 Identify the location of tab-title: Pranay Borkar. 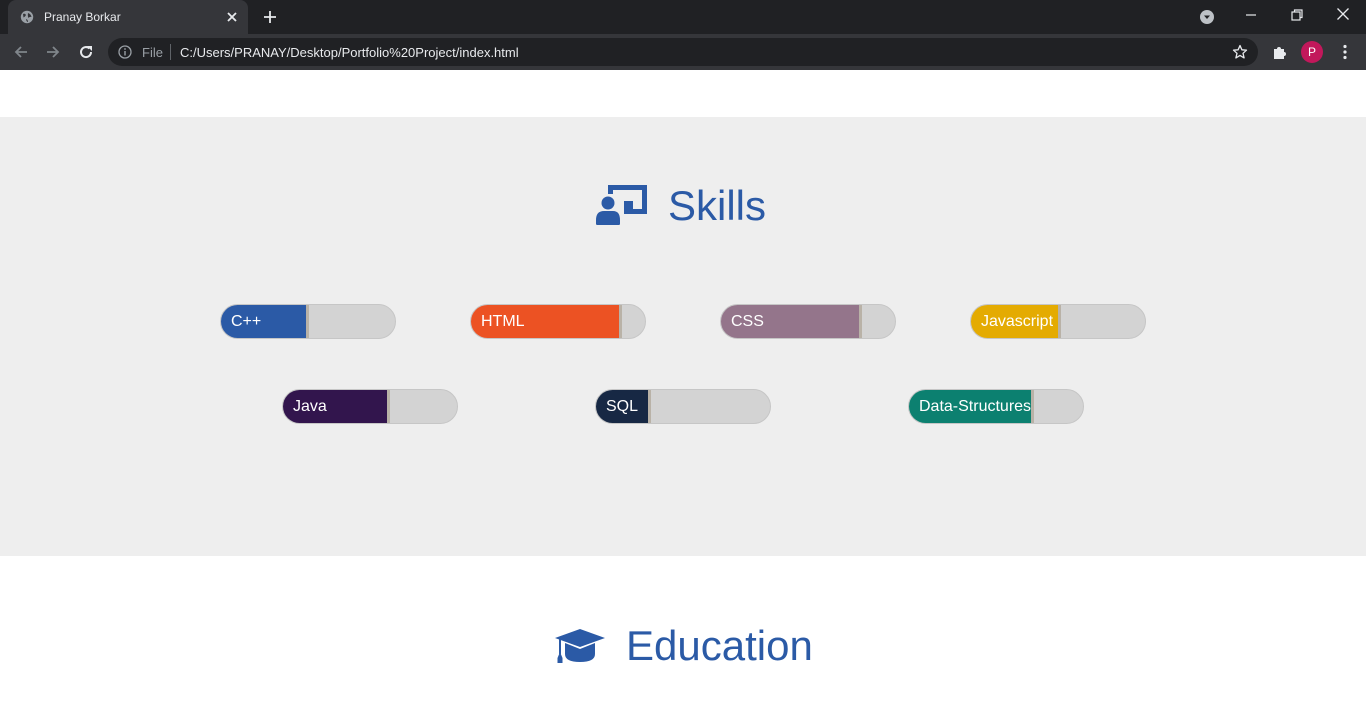
(82, 17).